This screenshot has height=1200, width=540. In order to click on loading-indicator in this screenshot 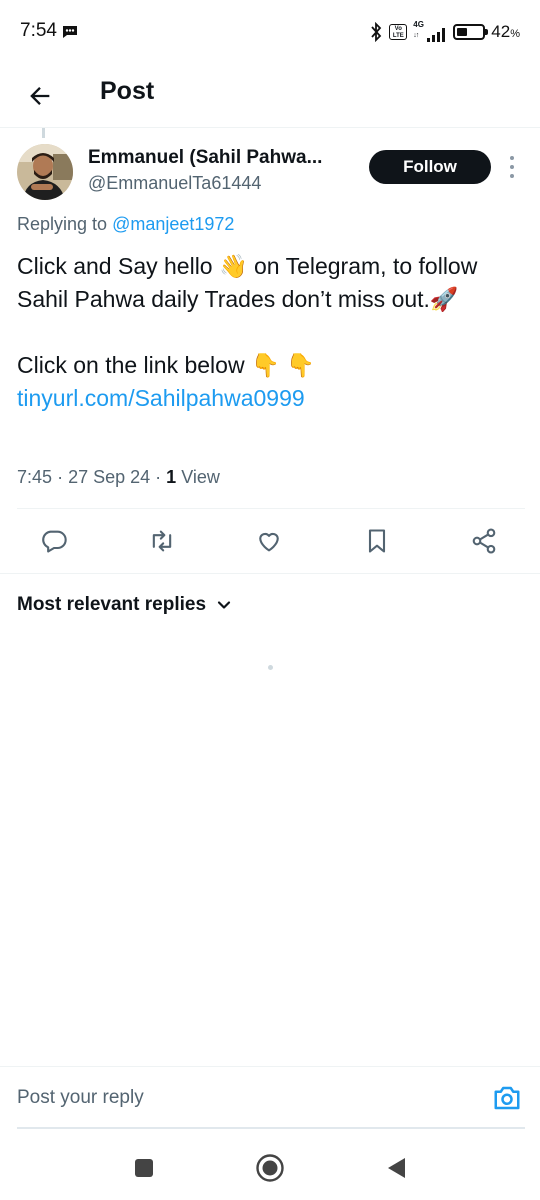, I will do `click(270, 667)`.